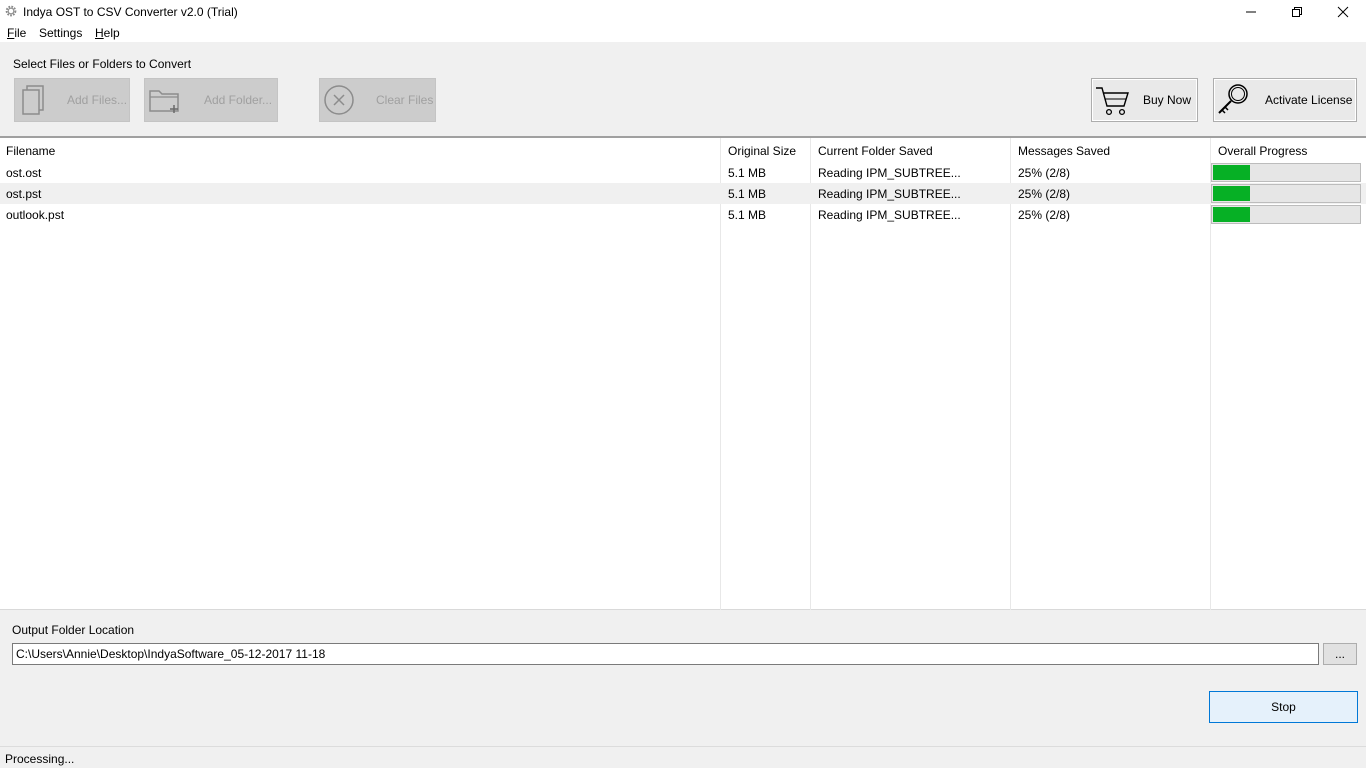 The height and width of the screenshot is (768, 1366). I want to click on activate-license-button: Activate License, so click(1285, 100).